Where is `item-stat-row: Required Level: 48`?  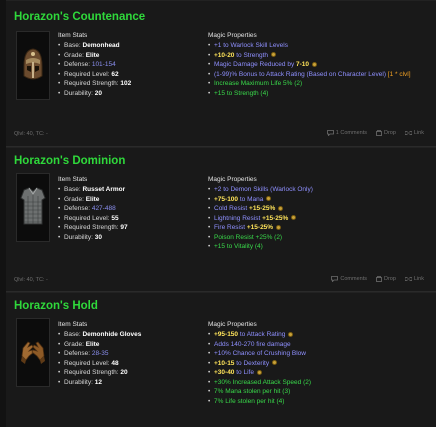
item-stat-row: Required Level: 48 is located at coordinates (99, 364).